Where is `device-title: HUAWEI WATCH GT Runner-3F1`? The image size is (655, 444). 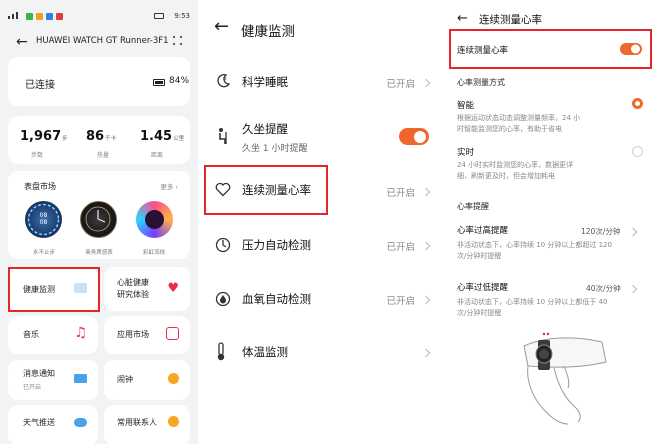 device-title: HUAWEI WATCH GT Runner-3F1 is located at coordinates (102, 41).